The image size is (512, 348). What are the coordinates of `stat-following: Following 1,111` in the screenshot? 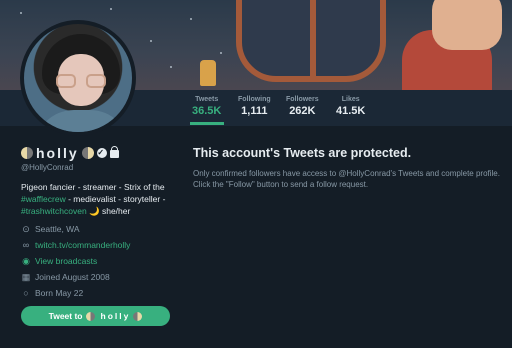 It's located at (254, 106).